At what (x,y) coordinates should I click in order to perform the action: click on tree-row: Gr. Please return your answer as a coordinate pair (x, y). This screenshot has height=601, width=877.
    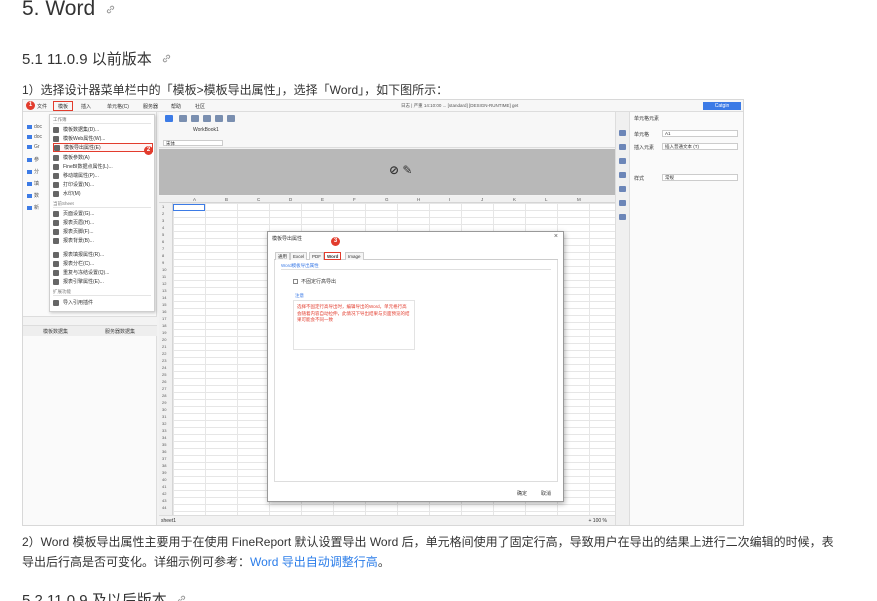
    Looking at the image, I should click on (33, 147).